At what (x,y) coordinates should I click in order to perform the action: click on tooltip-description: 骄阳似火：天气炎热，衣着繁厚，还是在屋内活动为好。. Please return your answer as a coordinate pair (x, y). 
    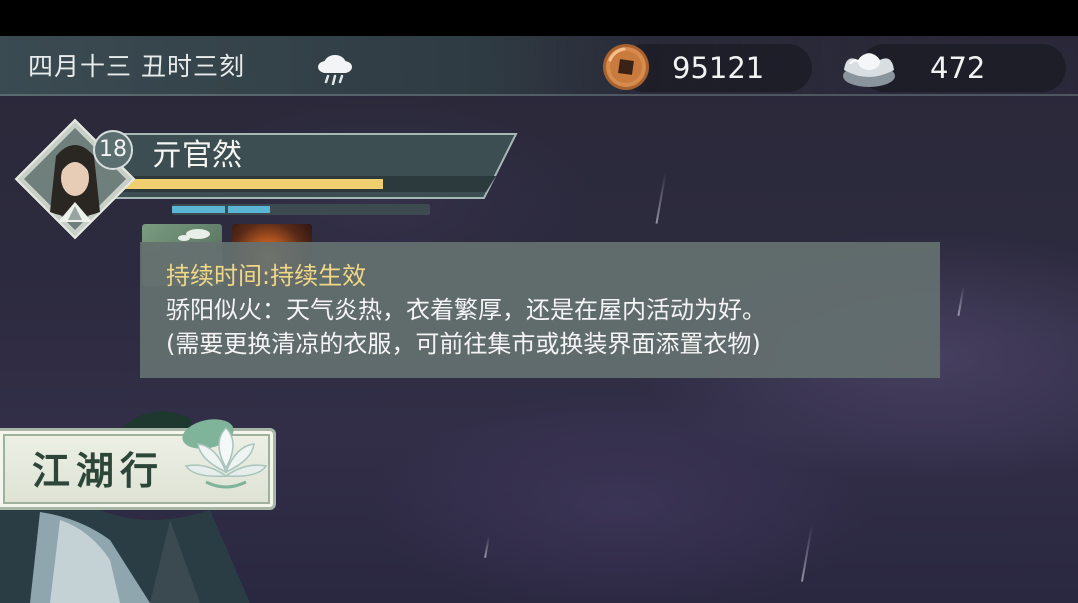
    Looking at the image, I should click on (466, 310).